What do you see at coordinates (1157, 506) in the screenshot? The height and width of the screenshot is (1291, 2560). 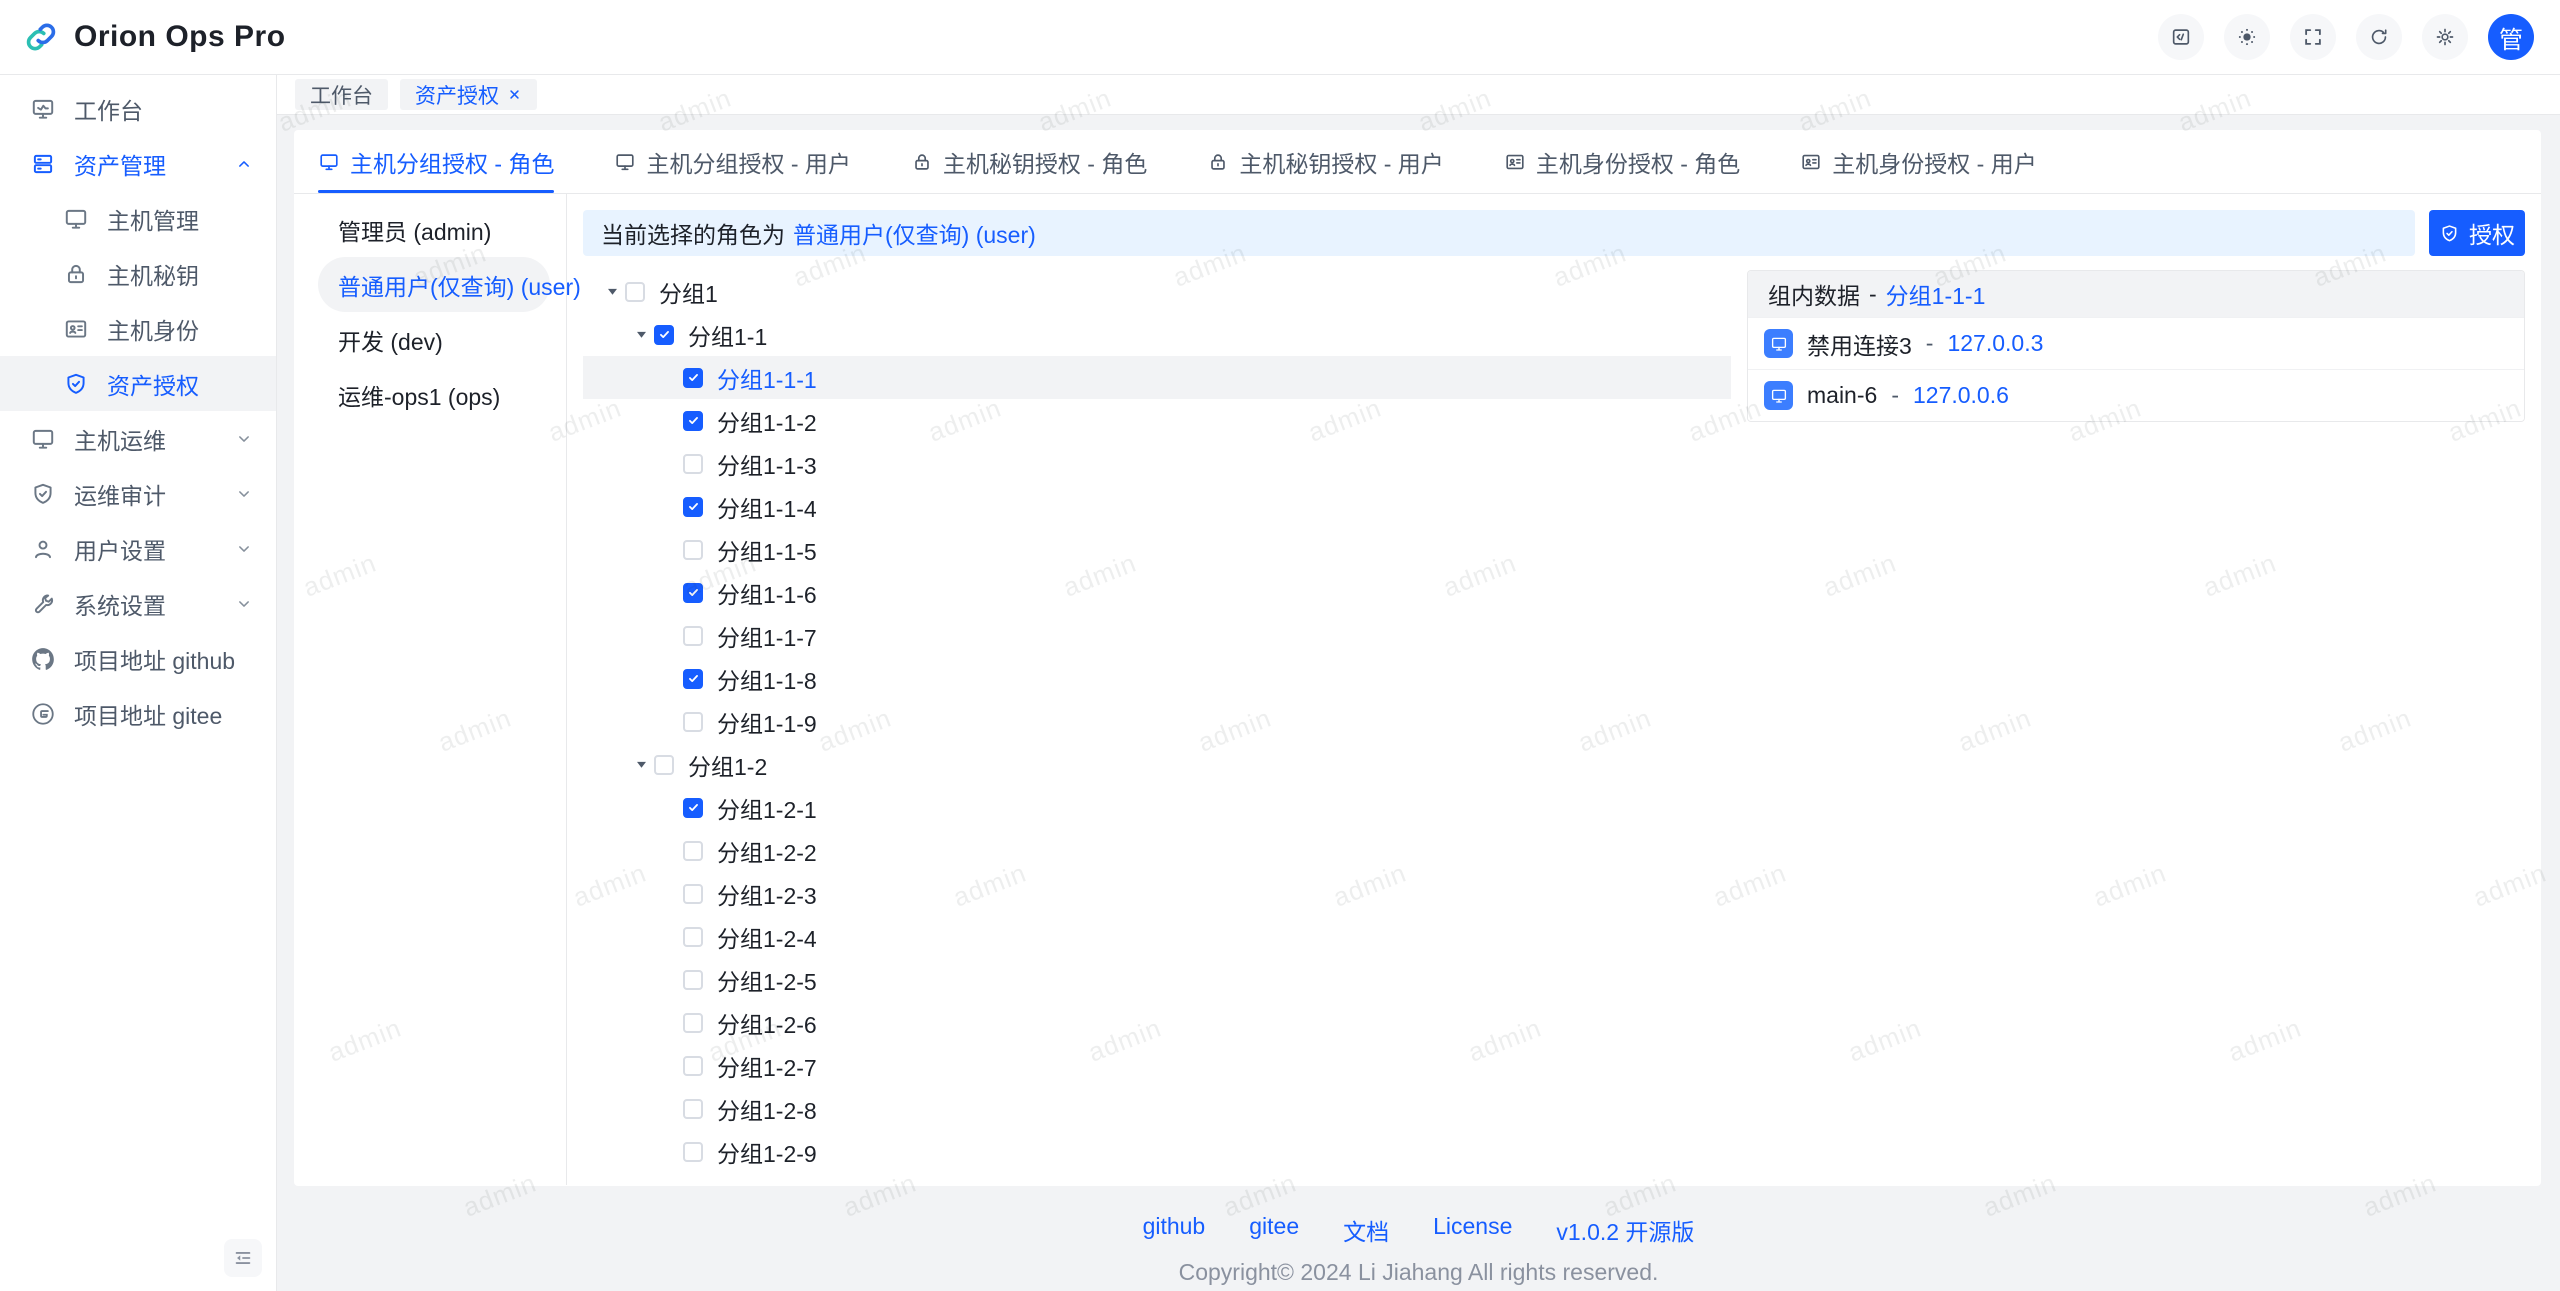 I see `tree-row-分组1-1-4: 分组1-1-4` at bounding box center [1157, 506].